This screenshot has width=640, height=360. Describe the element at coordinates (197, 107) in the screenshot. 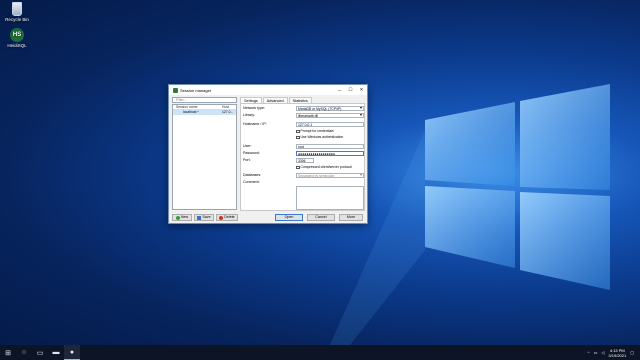

I see `col-session-name: Session name` at that location.